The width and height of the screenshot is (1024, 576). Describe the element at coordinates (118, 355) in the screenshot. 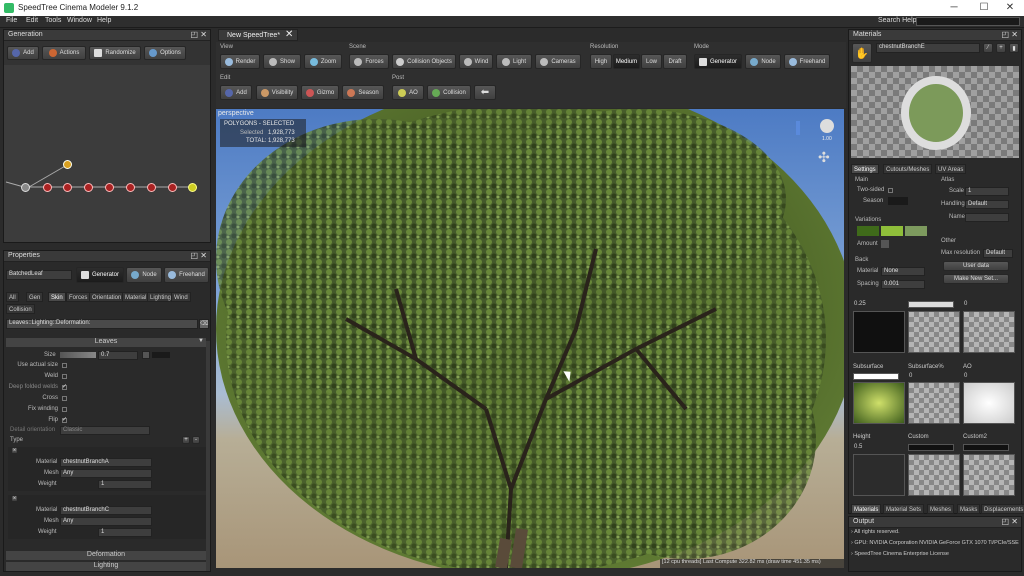

I see `size-field: 0.7` at that location.